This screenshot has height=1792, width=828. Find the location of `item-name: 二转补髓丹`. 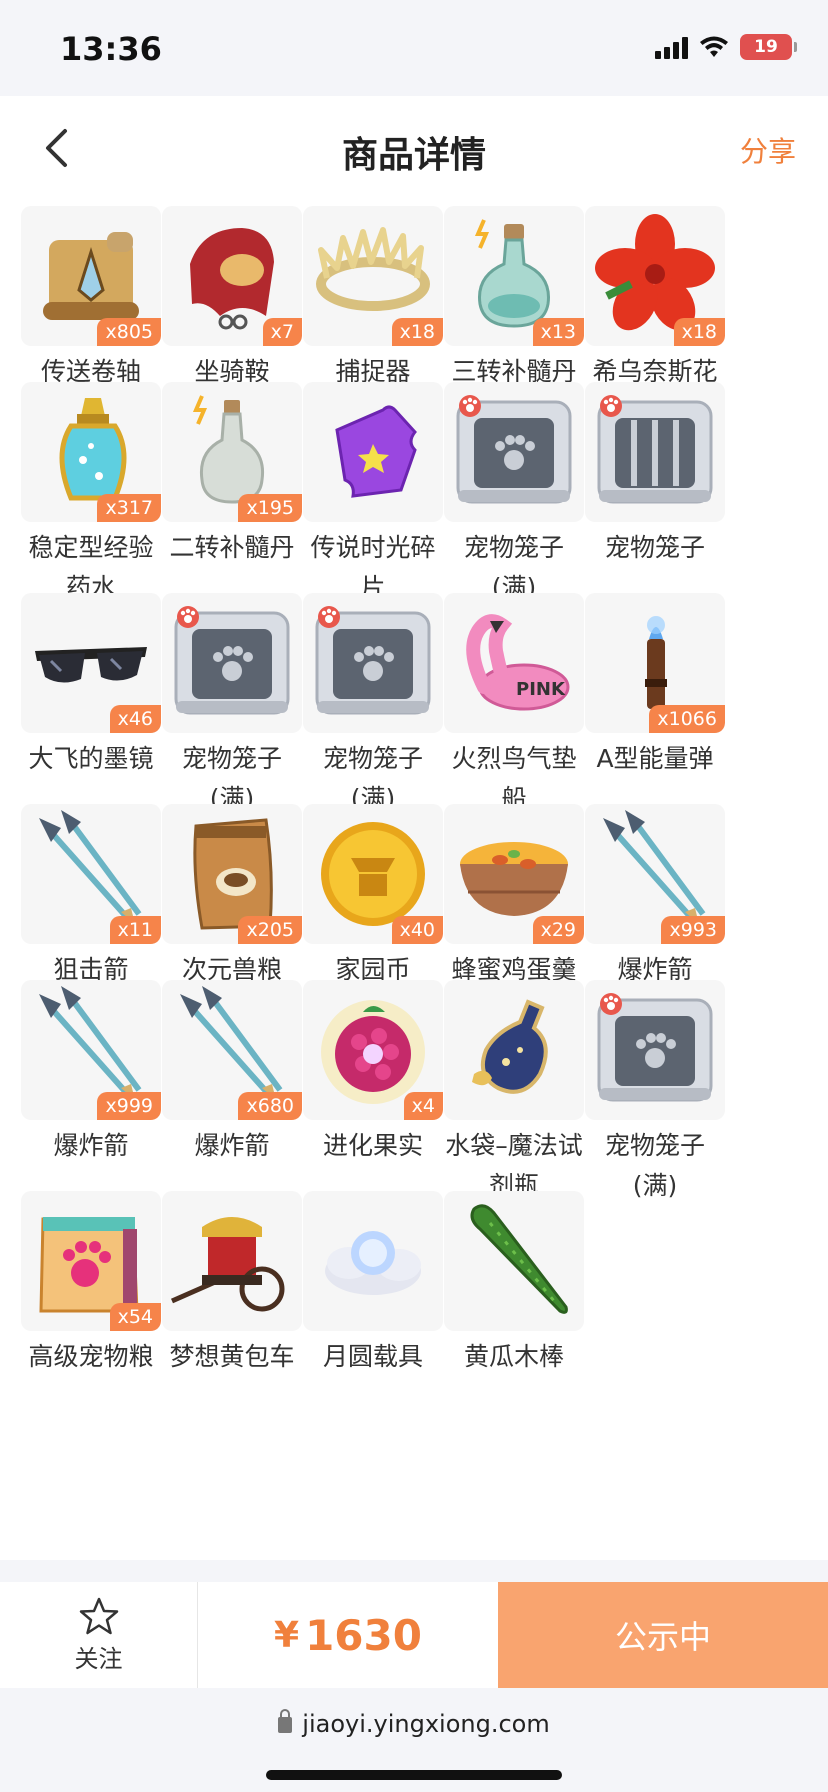

item-name: 二转补髓丹 is located at coordinates (232, 547).